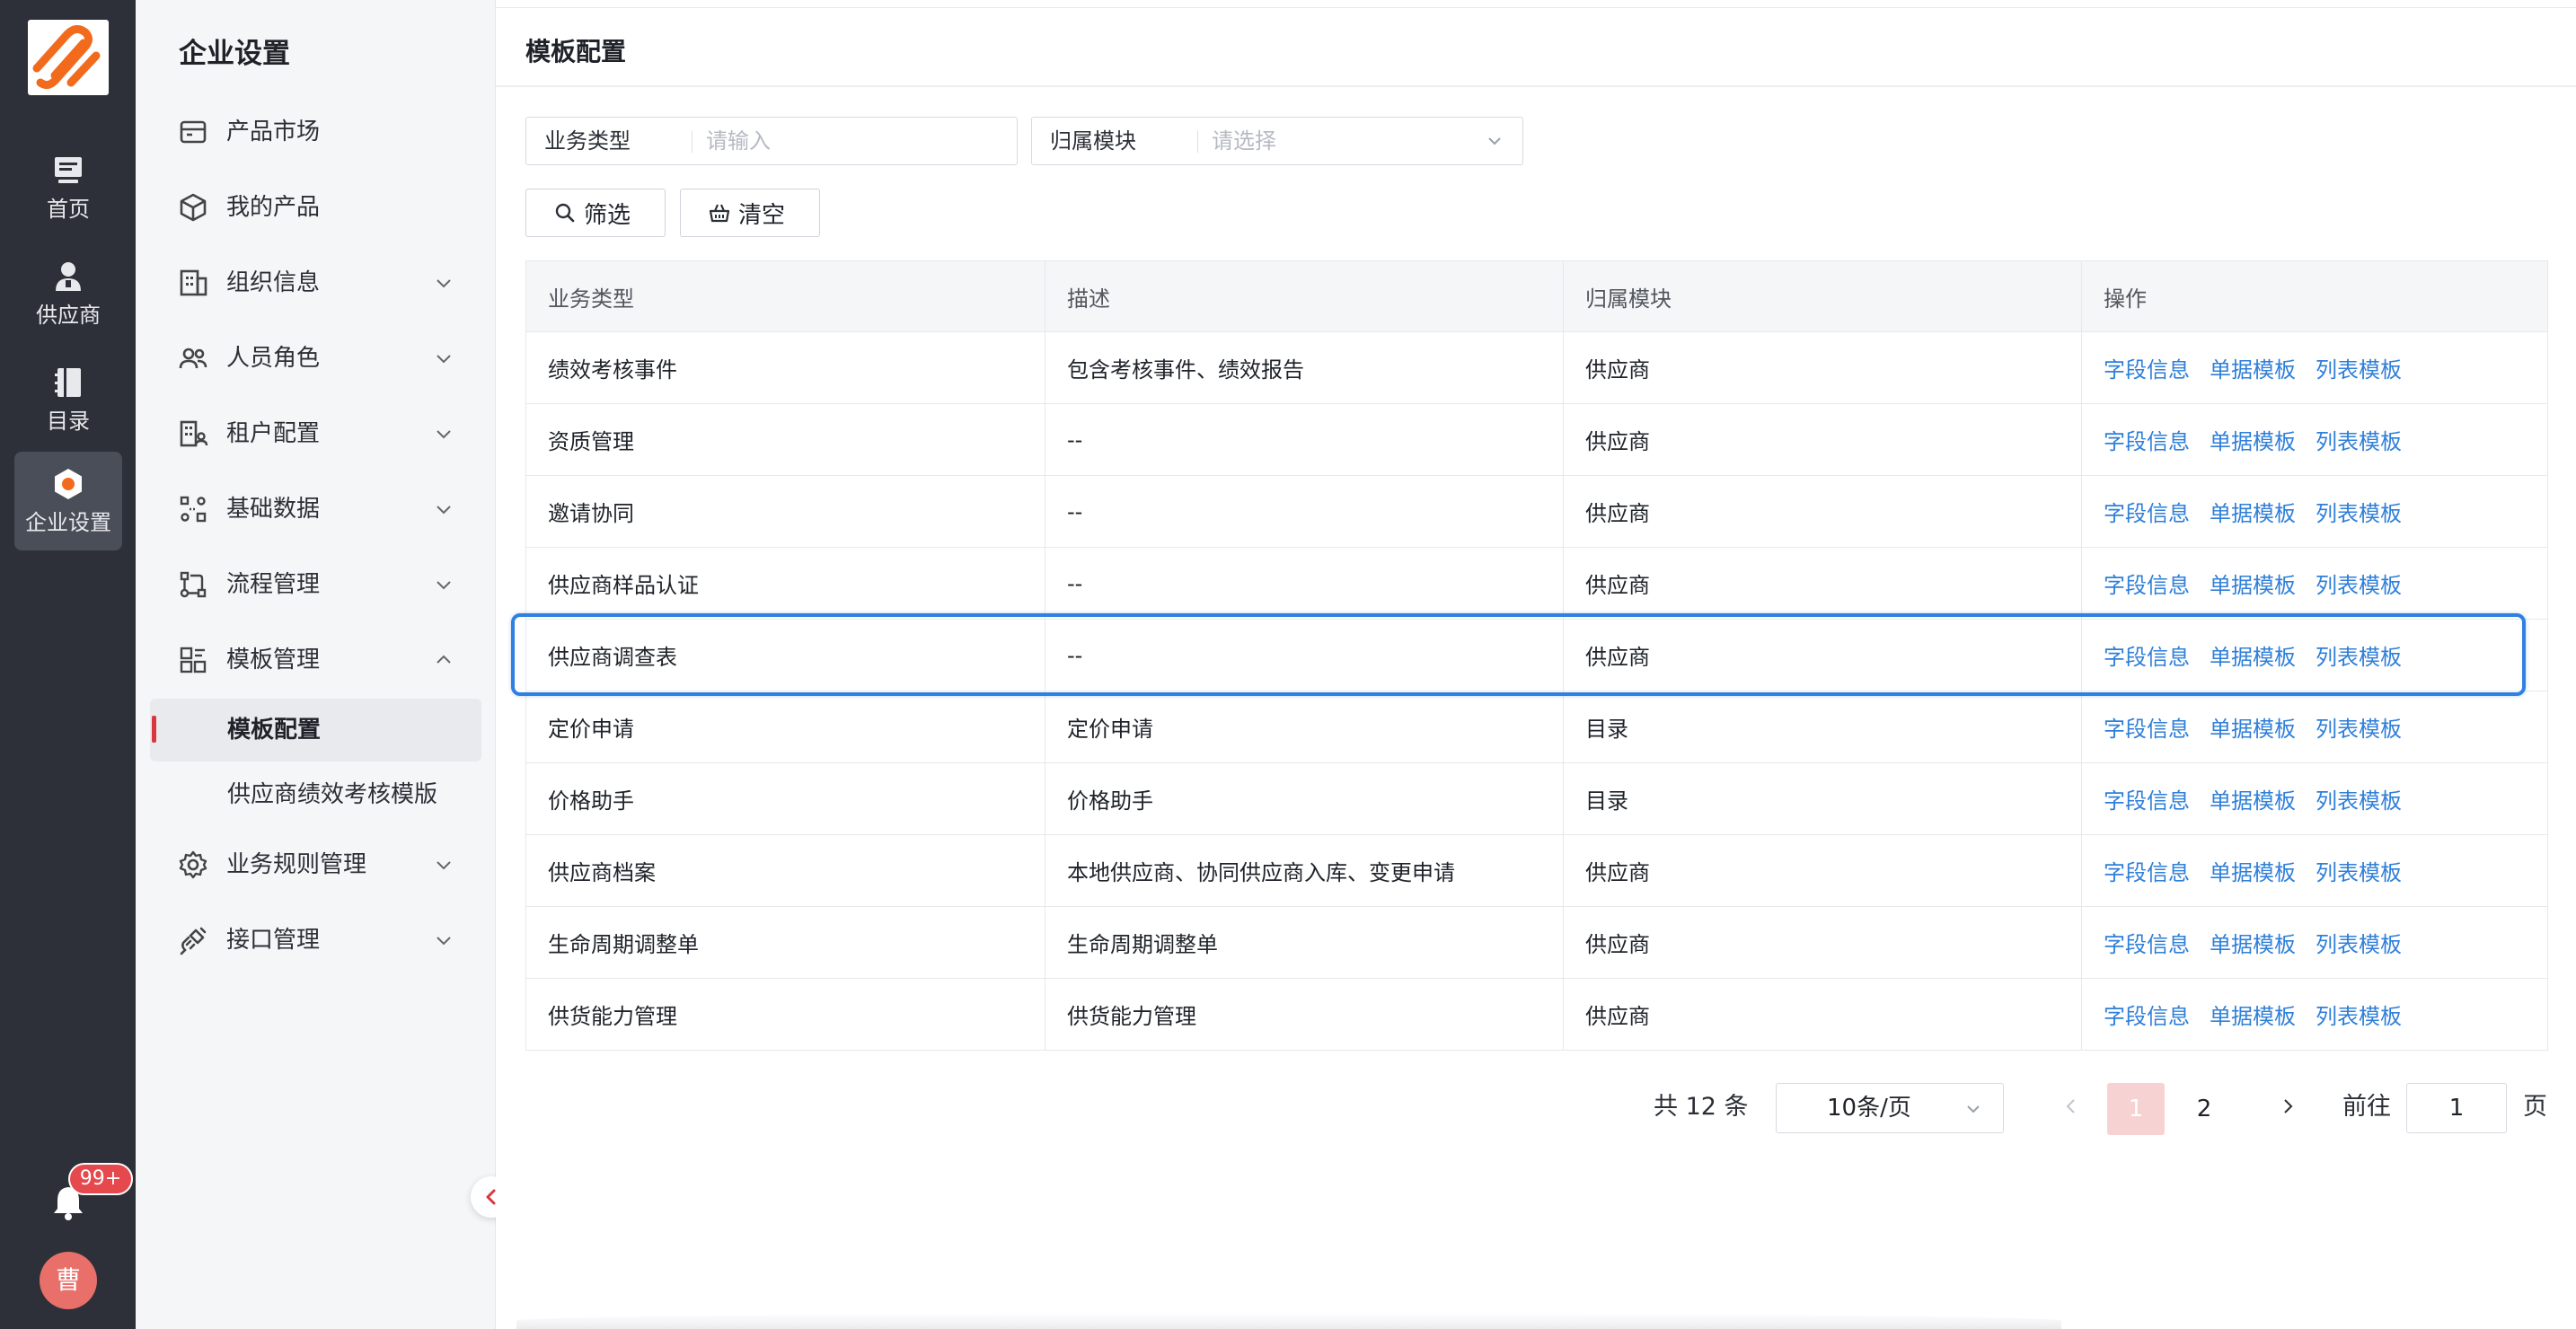  Describe the element at coordinates (2125, 299) in the screenshot. I see `column-header: 操作` at that location.